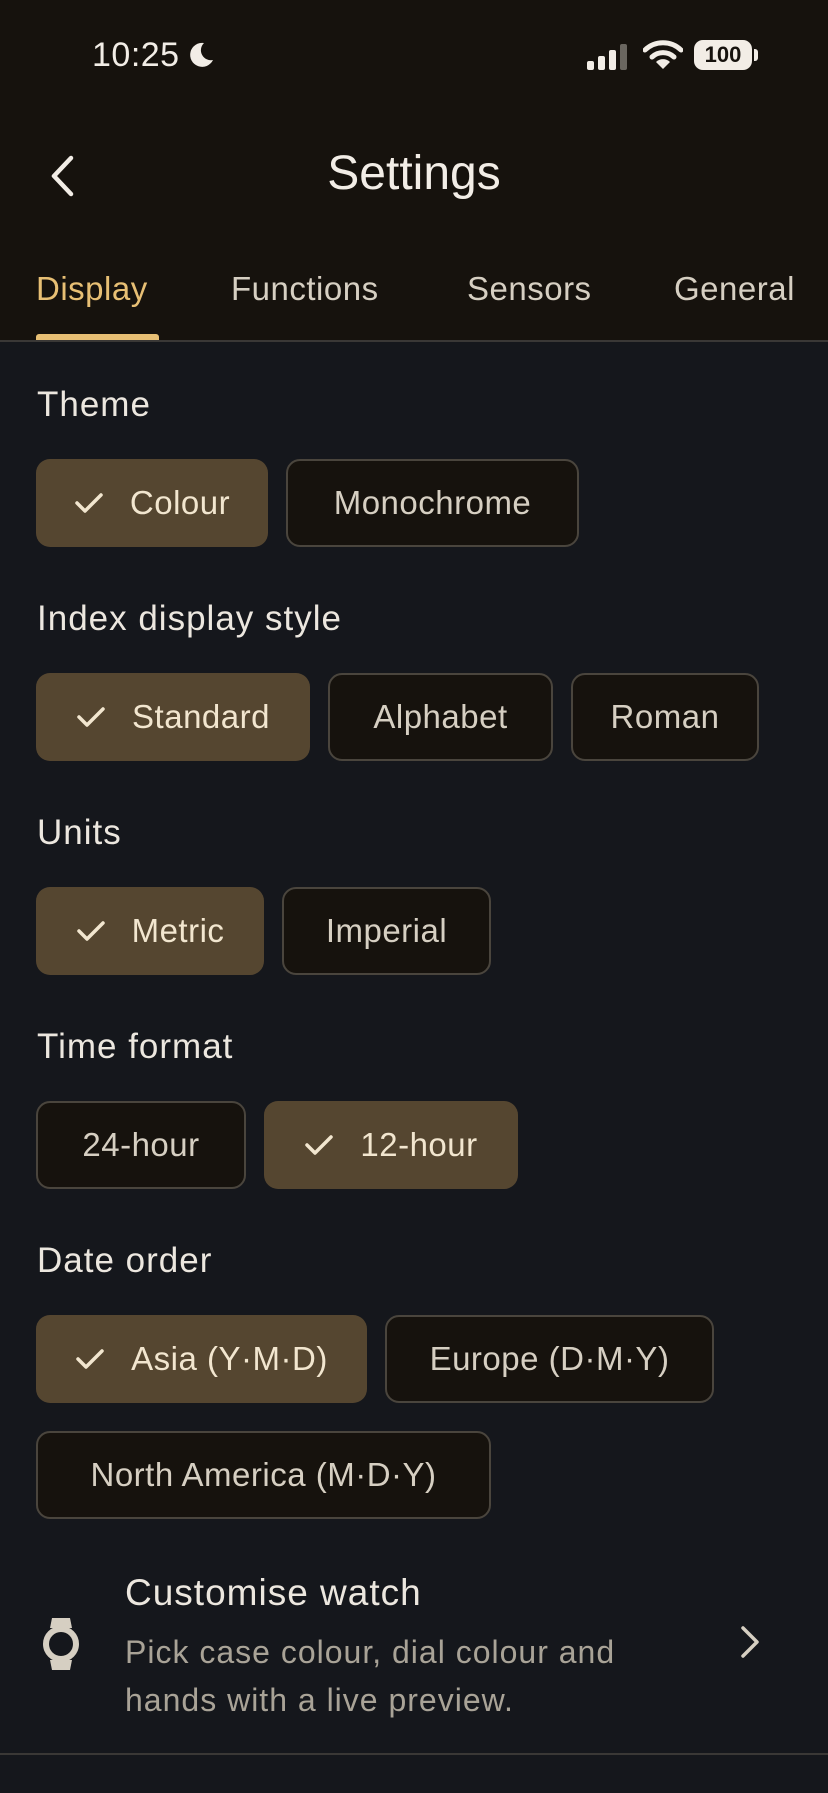  What do you see at coordinates (92, 289) in the screenshot?
I see `tab-display: Display` at bounding box center [92, 289].